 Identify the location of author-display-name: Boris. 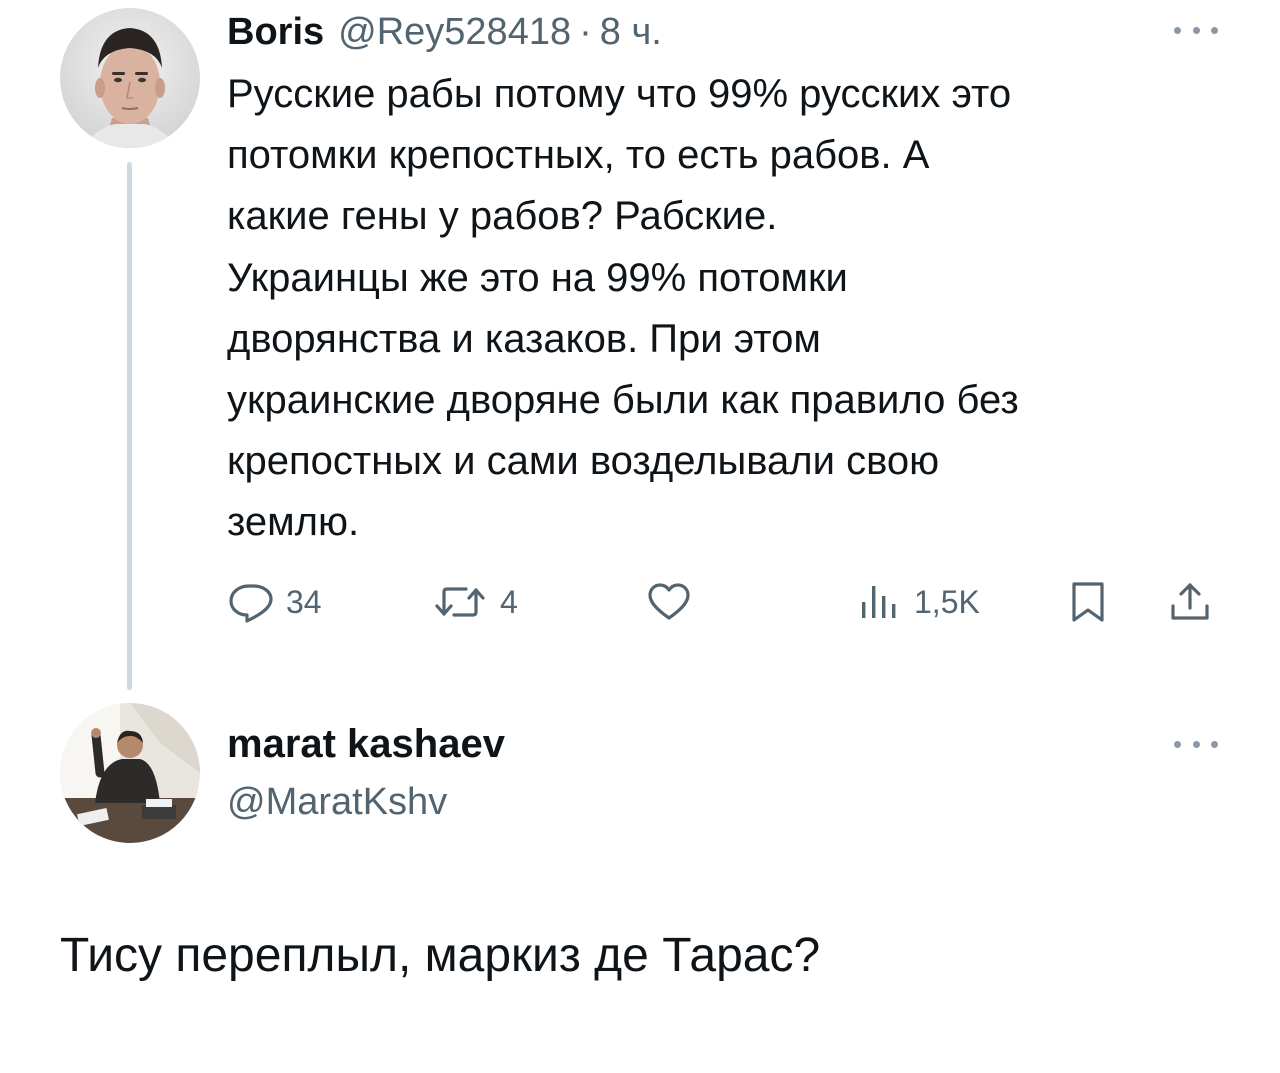
(275, 32).